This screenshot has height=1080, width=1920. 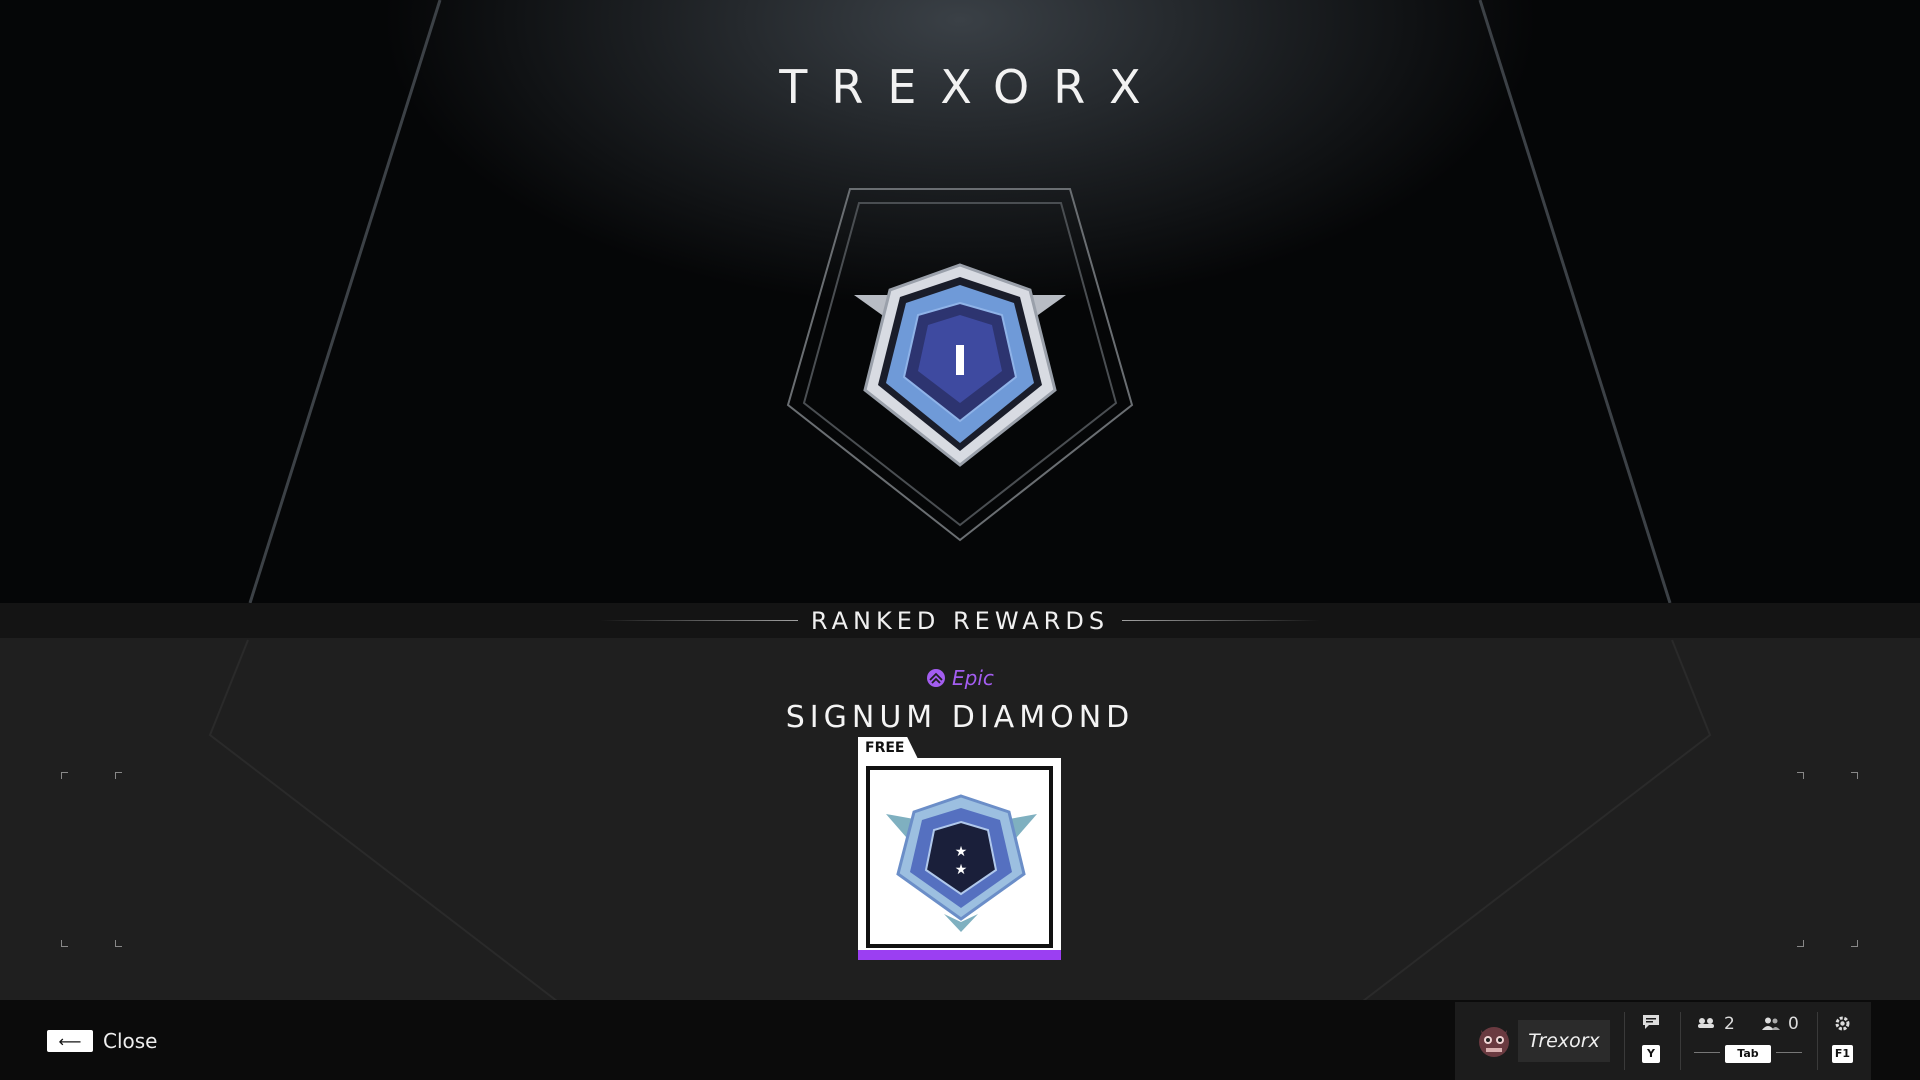 I want to click on tab-bracket-right, so click(x=1789, y=1052).